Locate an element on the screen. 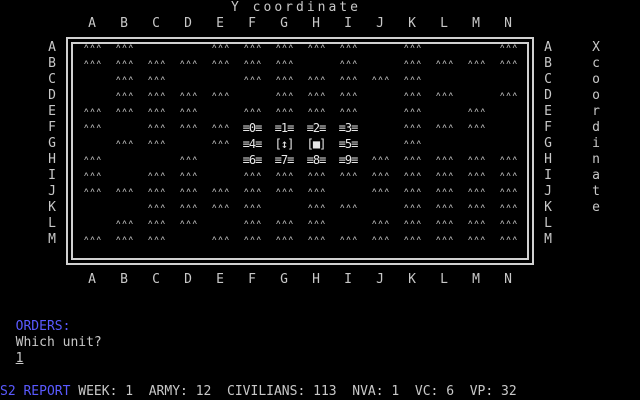 This screenshot has height=400, width=640. column-header: H is located at coordinates (316, 279).